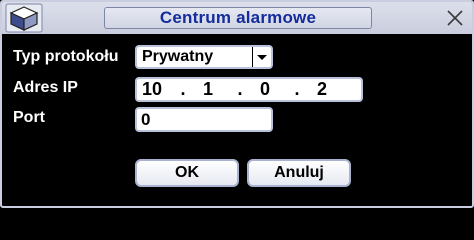 This screenshot has height=240, width=474. I want to click on dialog-title: Centrum alarmowe, so click(238, 17).